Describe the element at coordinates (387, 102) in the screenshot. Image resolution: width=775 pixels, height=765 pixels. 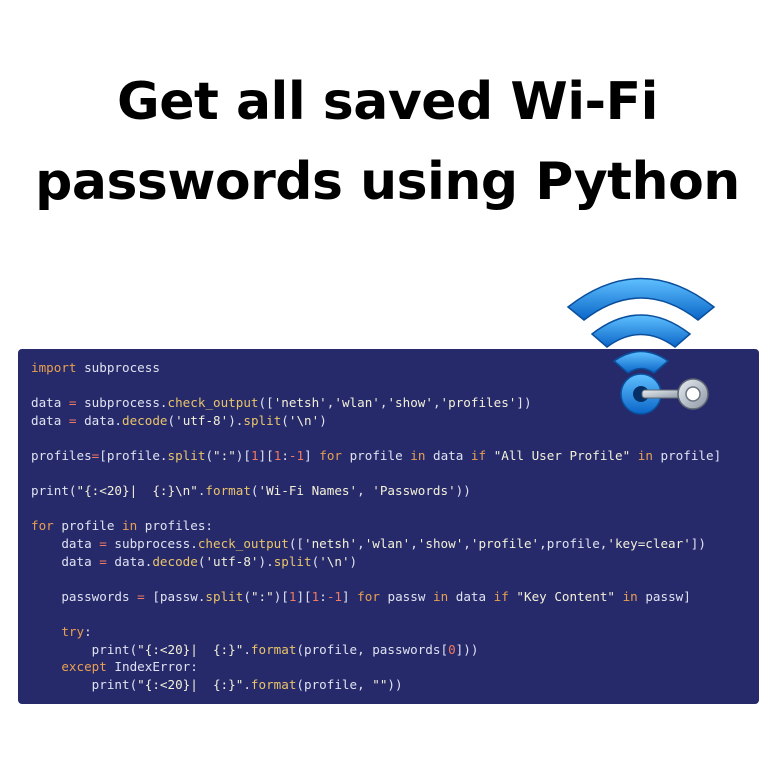
I see `title-line-1: Get all saved Wi-Fi` at that location.